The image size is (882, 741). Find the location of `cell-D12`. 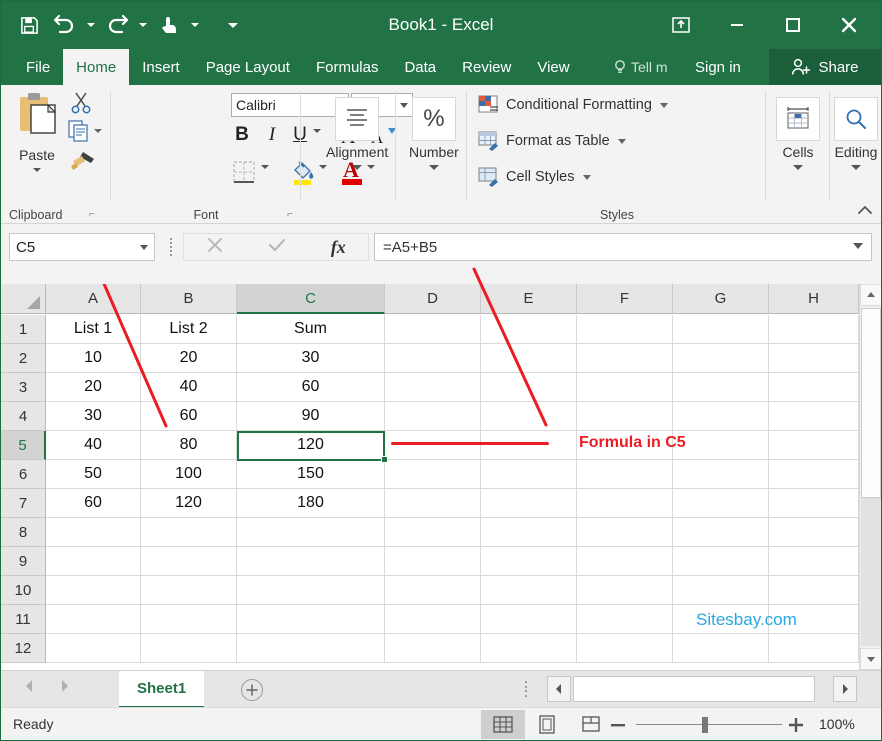

cell-D12 is located at coordinates (433, 648).